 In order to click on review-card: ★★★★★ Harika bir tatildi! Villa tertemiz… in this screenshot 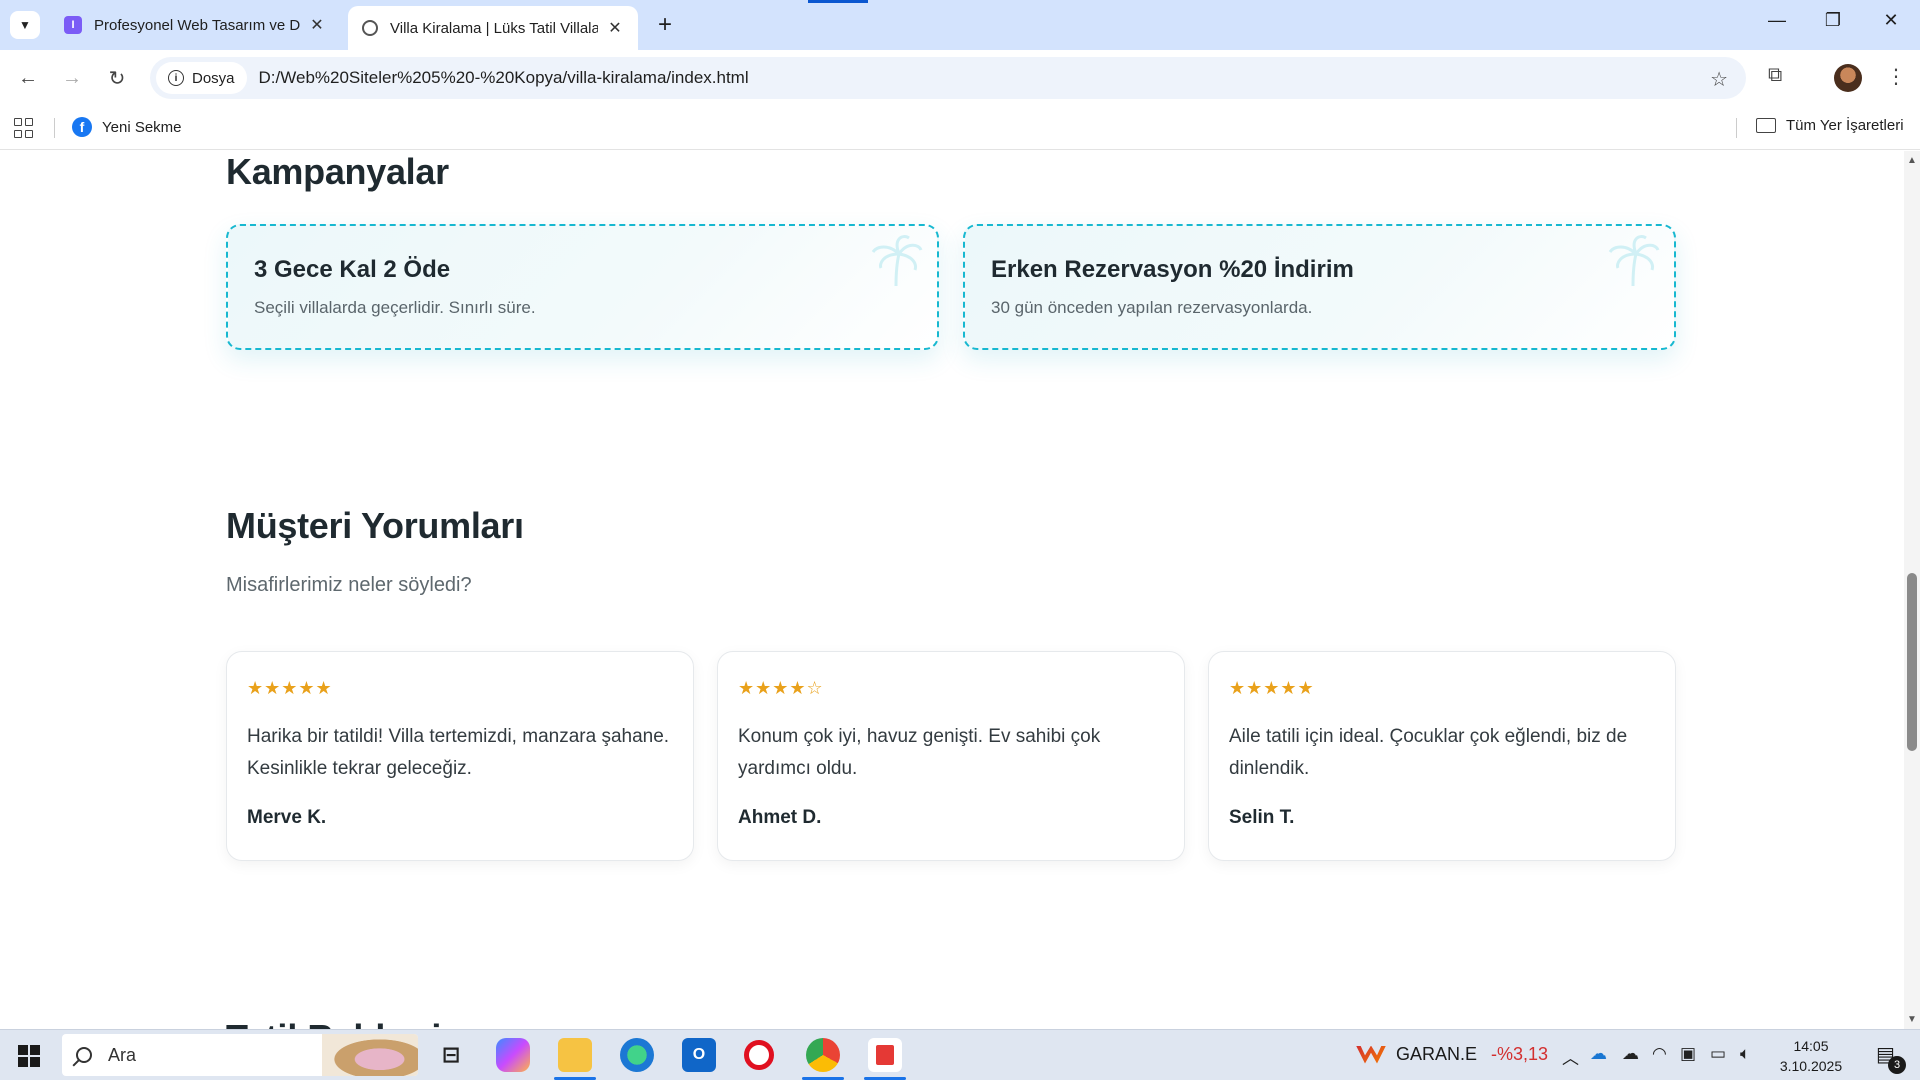, I will do `click(460, 756)`.